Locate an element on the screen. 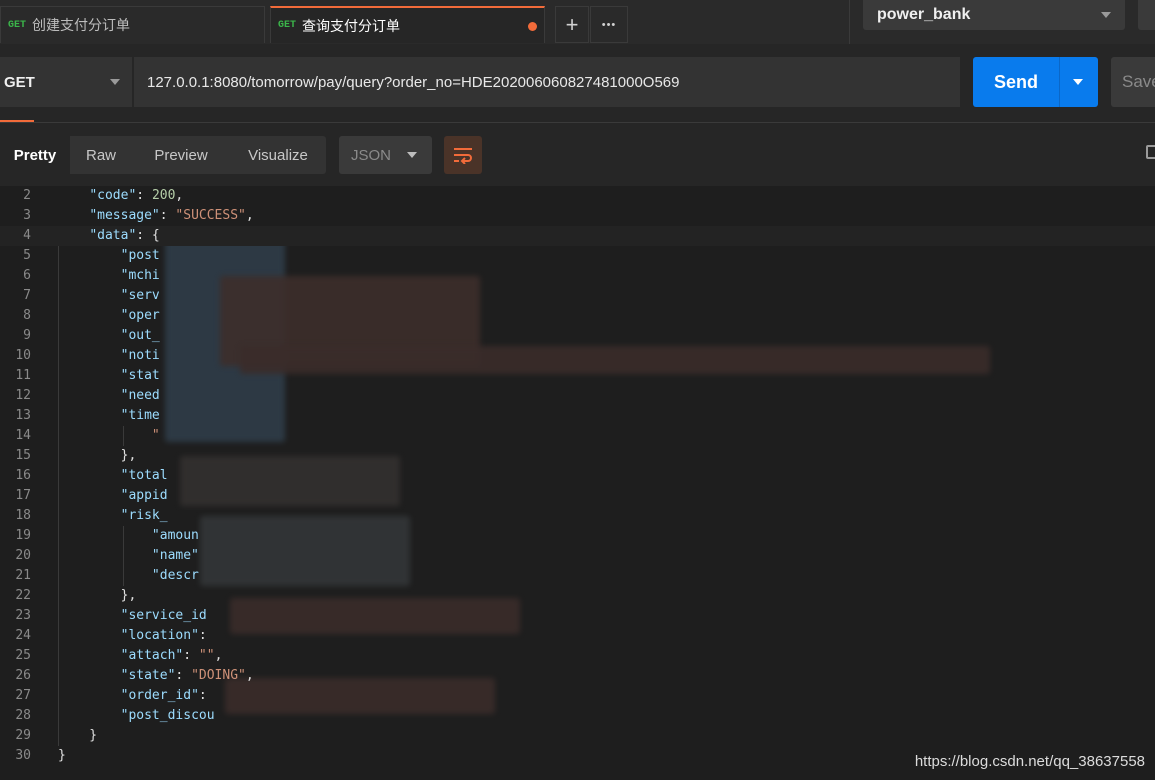 The height and width of the screenshot is (780, 1155). wrap-lines-button is located at coordinates (463, 155).